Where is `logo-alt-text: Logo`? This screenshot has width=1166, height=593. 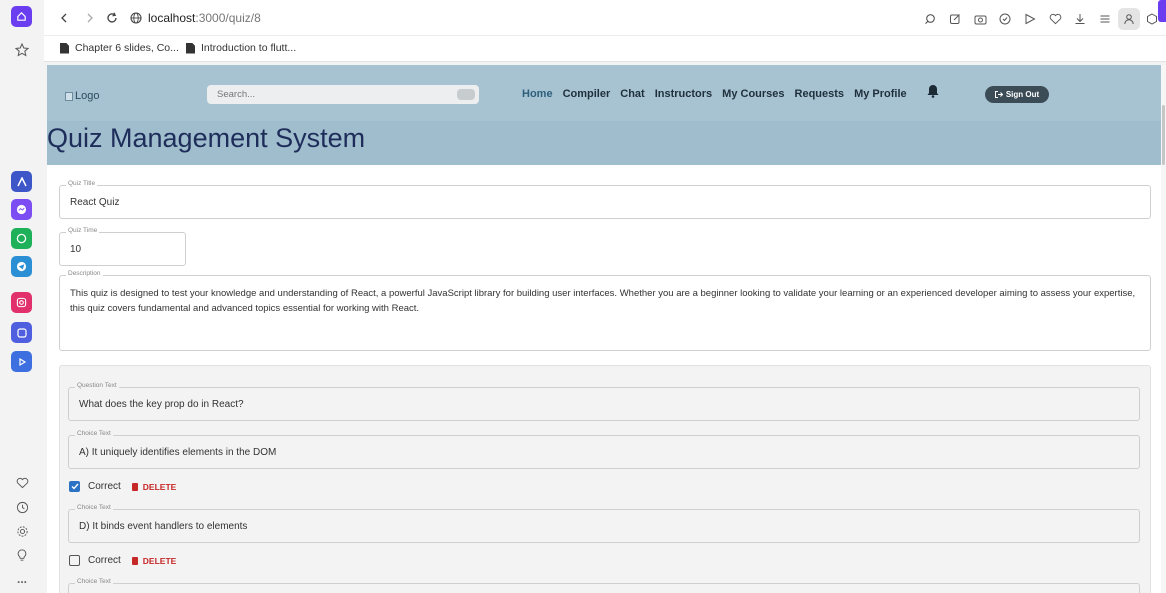 logo-alt-text: Logo is located at coordinates (87, 96).